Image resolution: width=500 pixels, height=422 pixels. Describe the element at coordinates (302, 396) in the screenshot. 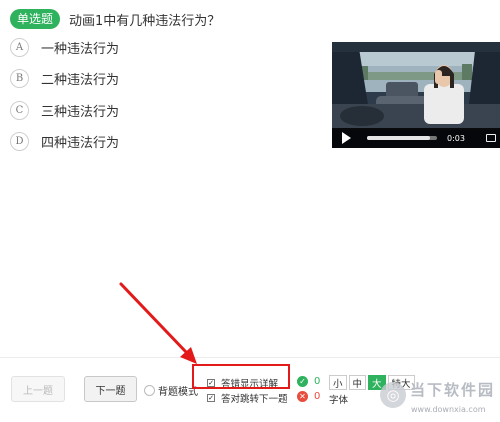

I see `cross-icon: ✕` at that location.